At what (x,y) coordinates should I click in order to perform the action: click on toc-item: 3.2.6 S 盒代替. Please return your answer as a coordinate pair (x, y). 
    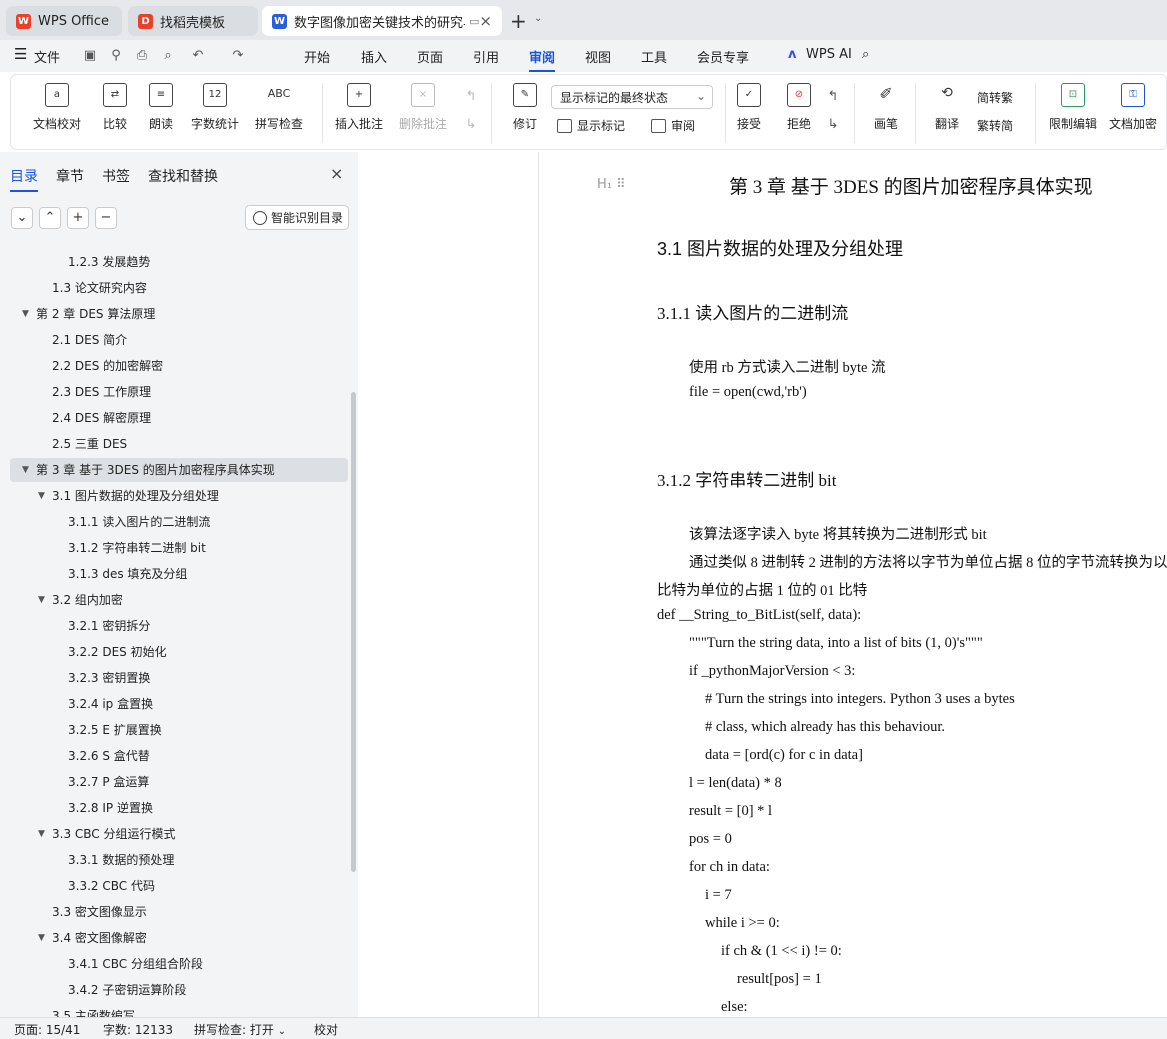
    Looking at the image, I should click on (179, 756).